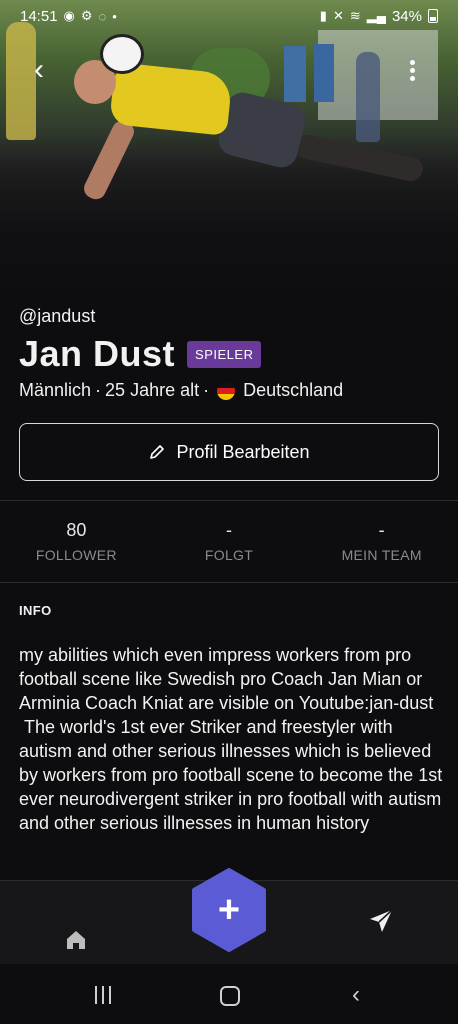 This screenshot has height=1024, width=458. What do you see at coordinates (338, 15) in the screenshot?
I see `mute-icon: ✕` at bounding box center [338, 15].